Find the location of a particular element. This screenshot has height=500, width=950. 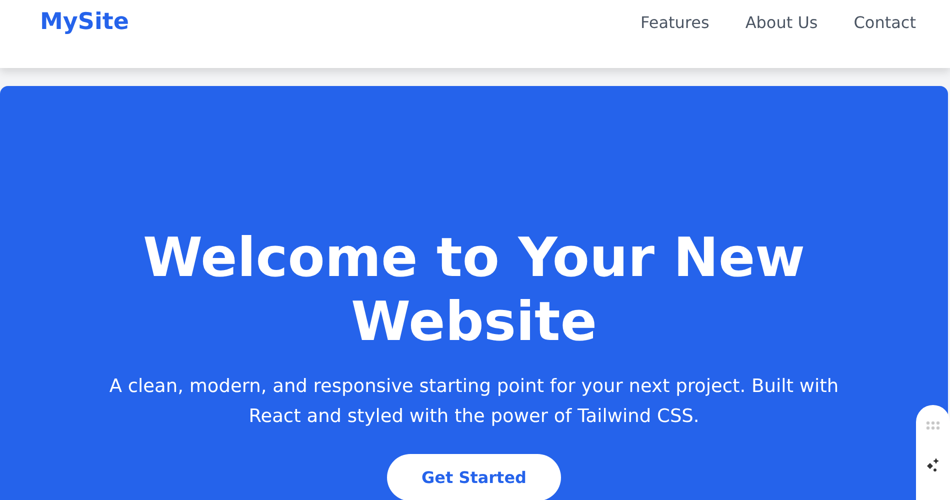

grip-icon is located at coordinates (933, 426).